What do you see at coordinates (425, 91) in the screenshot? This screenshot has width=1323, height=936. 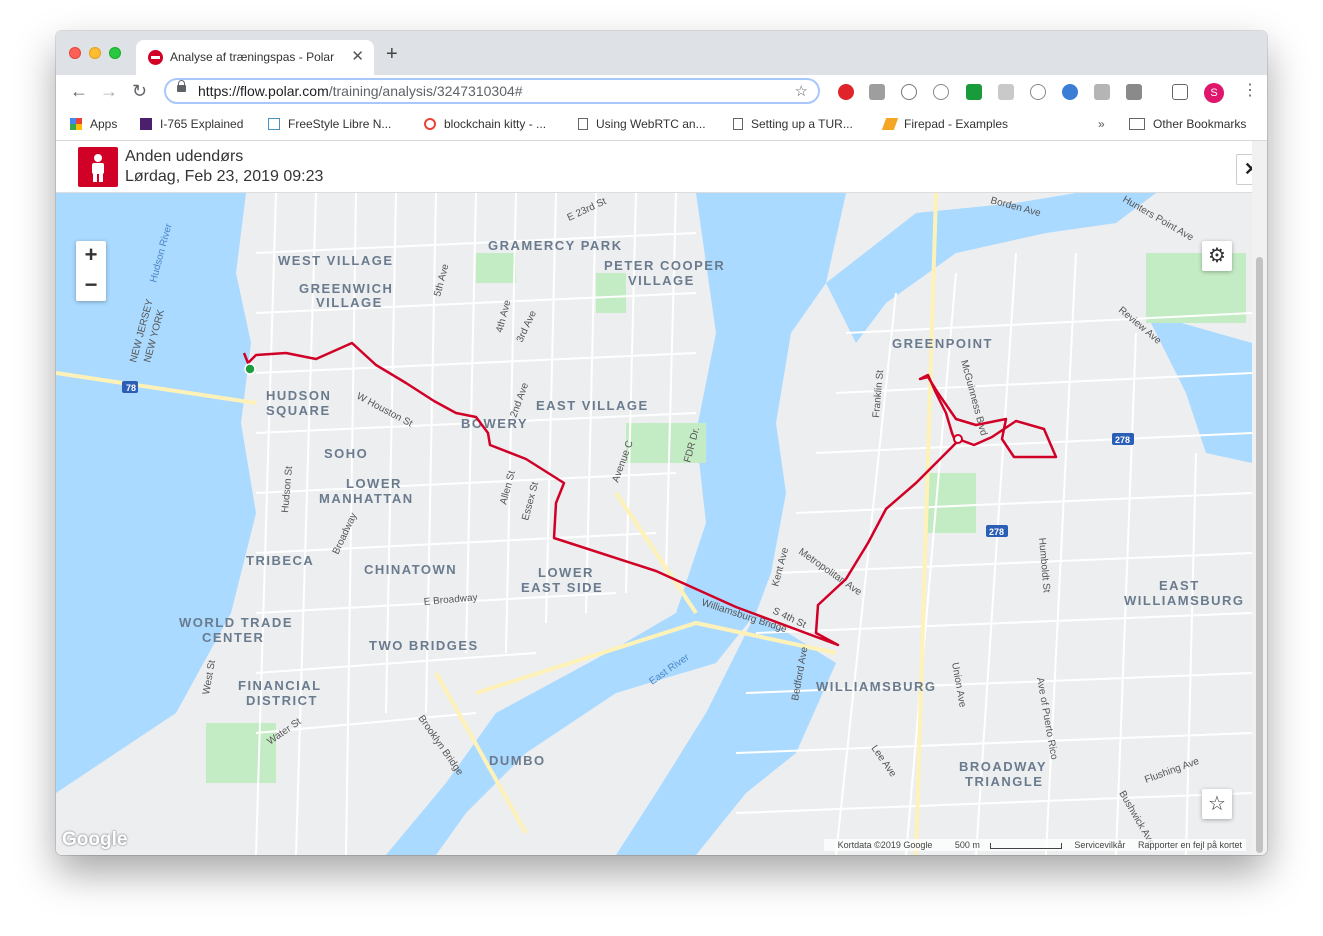 I see `url-path: /training/analysis/3247310304#` at bounding box center [425, 91].